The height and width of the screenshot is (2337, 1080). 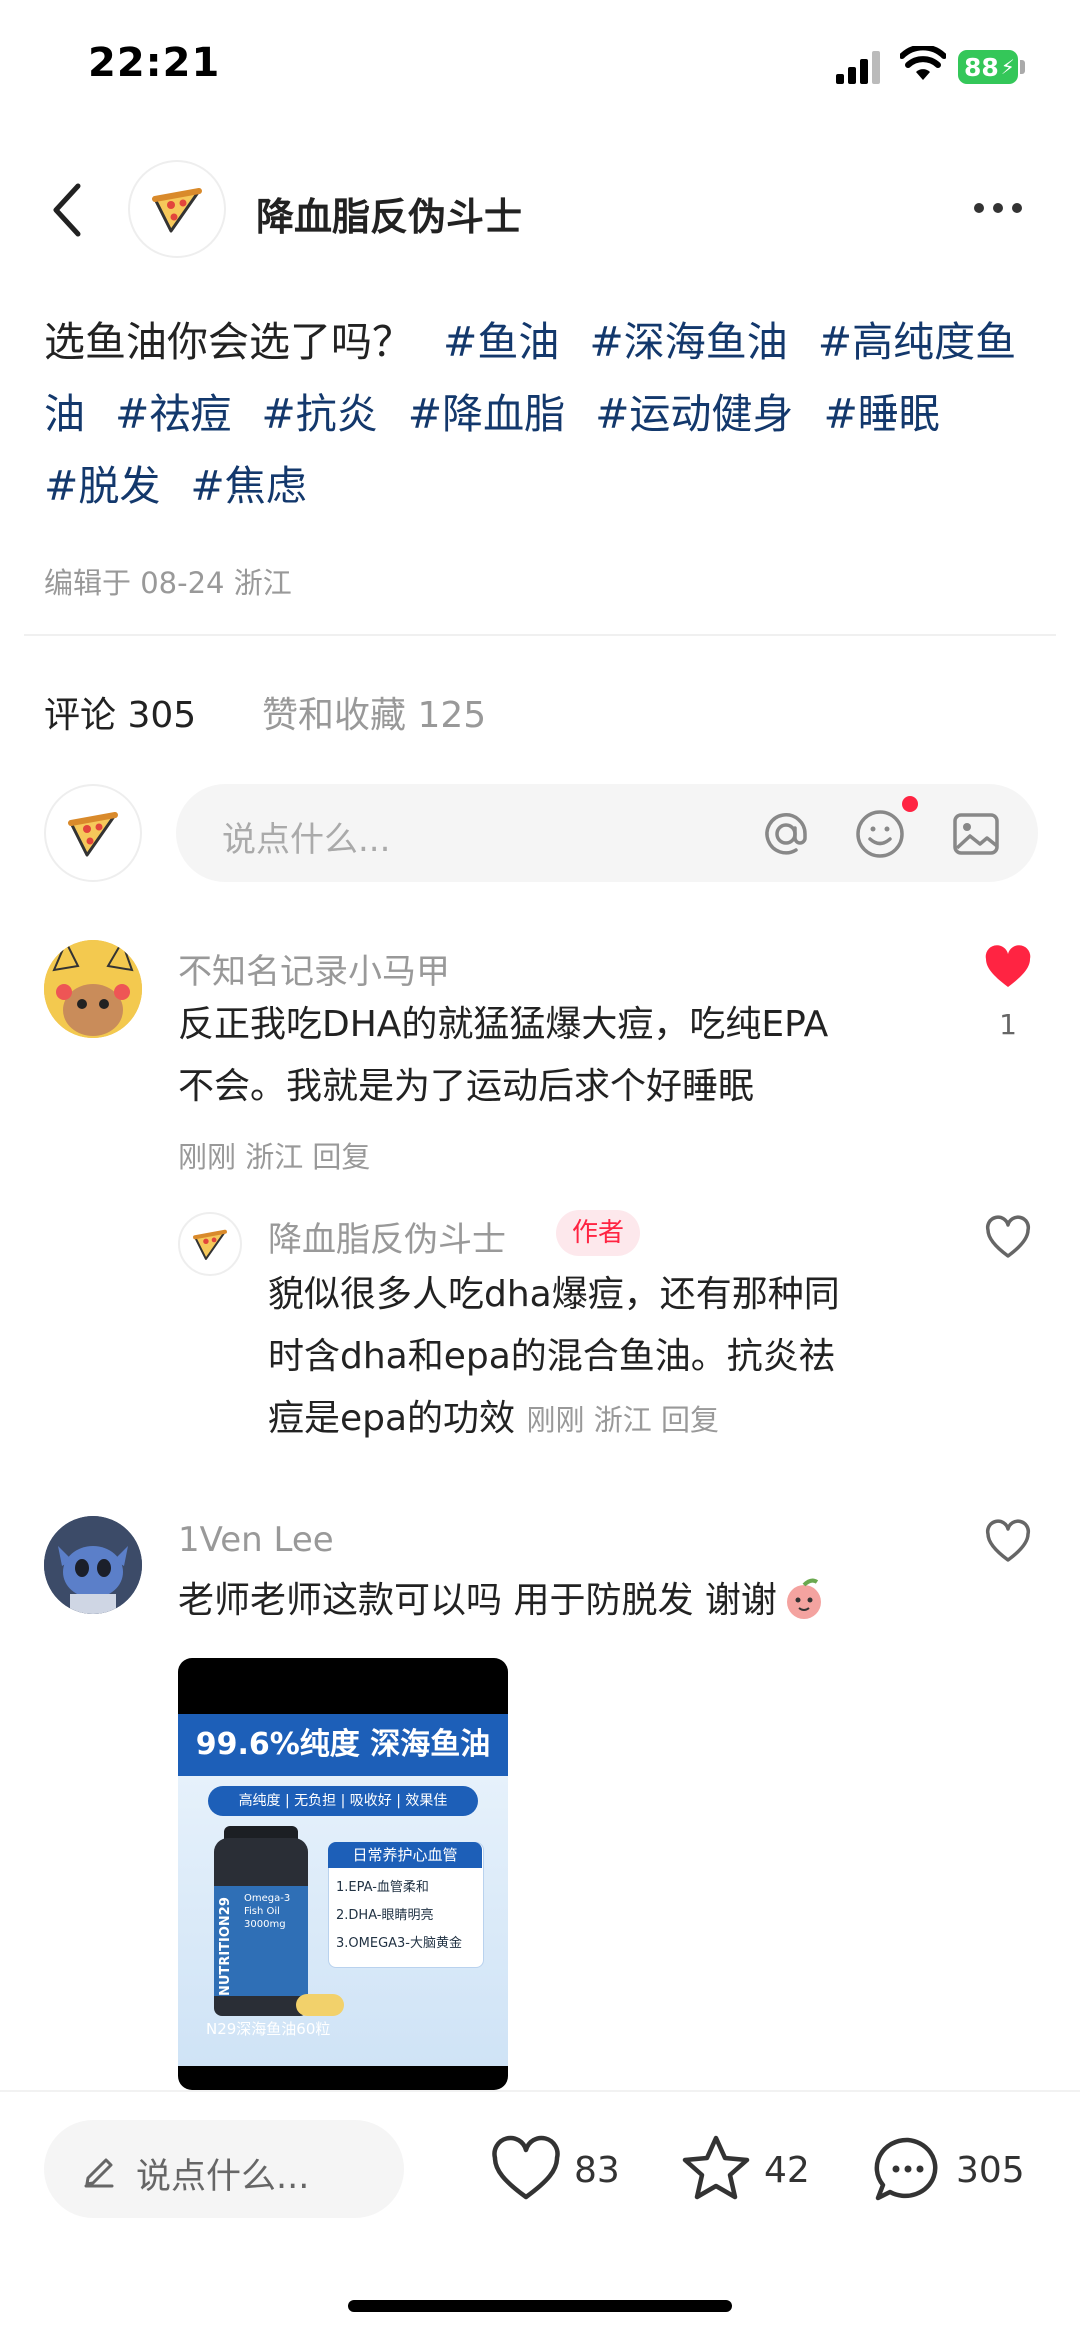 What do you see at coordinates (990, 2170) in the screenshot?
I see `comment-count: 305` at bounding box center [990, 2170].